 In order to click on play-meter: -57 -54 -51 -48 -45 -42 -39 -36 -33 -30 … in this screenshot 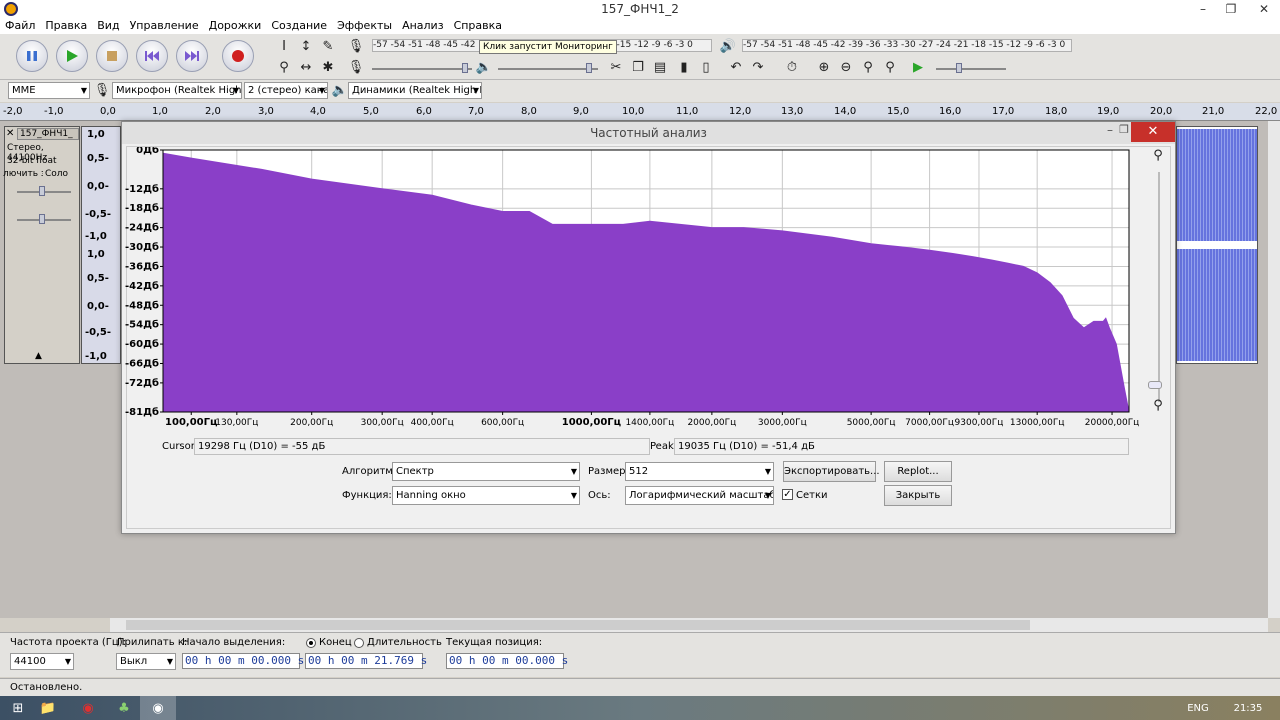, I will do `click(907, 45)`.